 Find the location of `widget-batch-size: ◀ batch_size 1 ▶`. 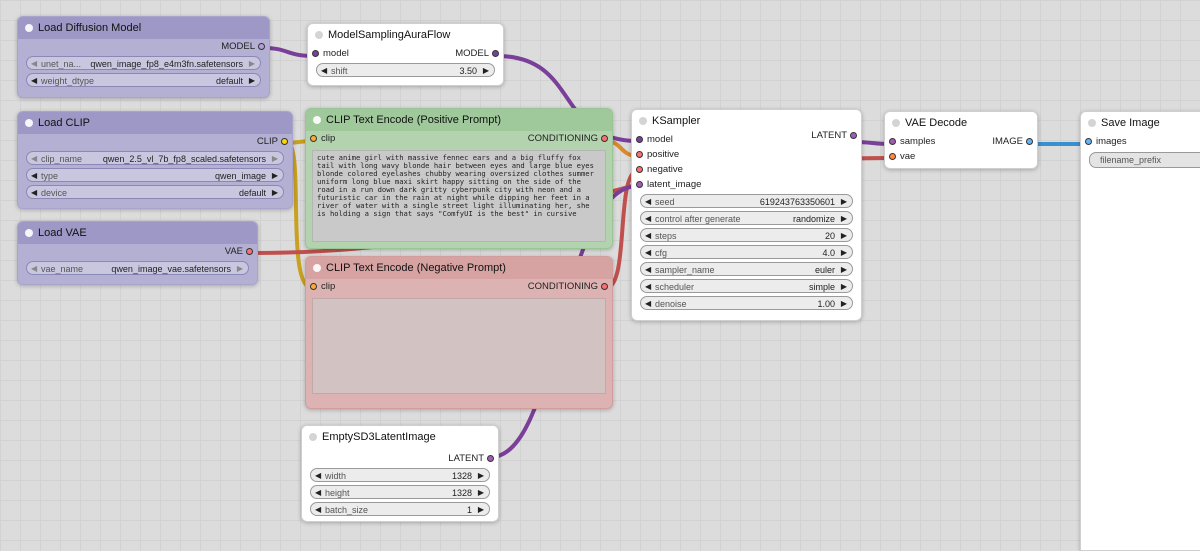

widget-batch-size: ◀ batch_size 1 ▶ is located at coordinates (400, 509).